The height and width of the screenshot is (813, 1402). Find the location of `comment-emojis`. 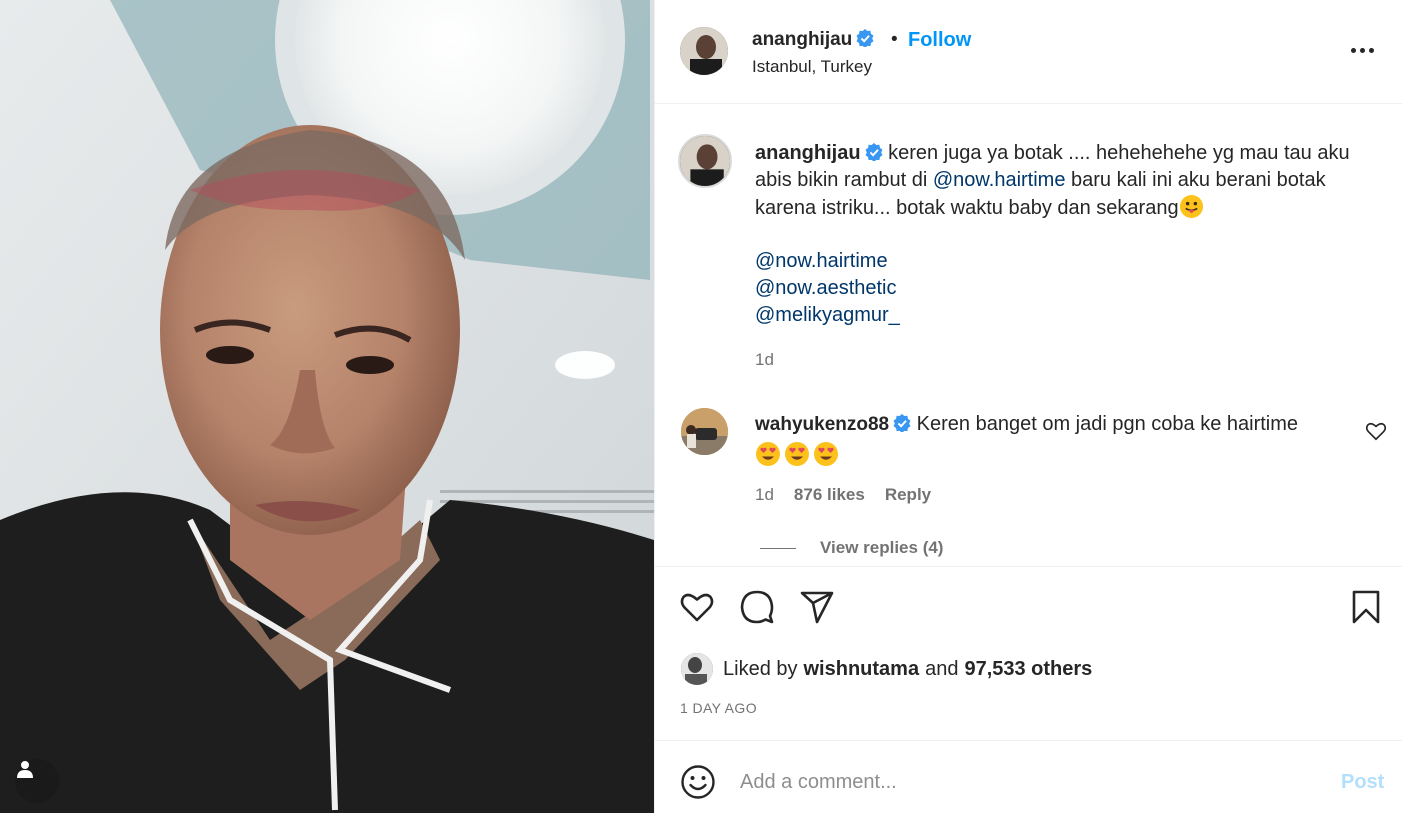

comment-emojis is located at coordinates (1050, 454).